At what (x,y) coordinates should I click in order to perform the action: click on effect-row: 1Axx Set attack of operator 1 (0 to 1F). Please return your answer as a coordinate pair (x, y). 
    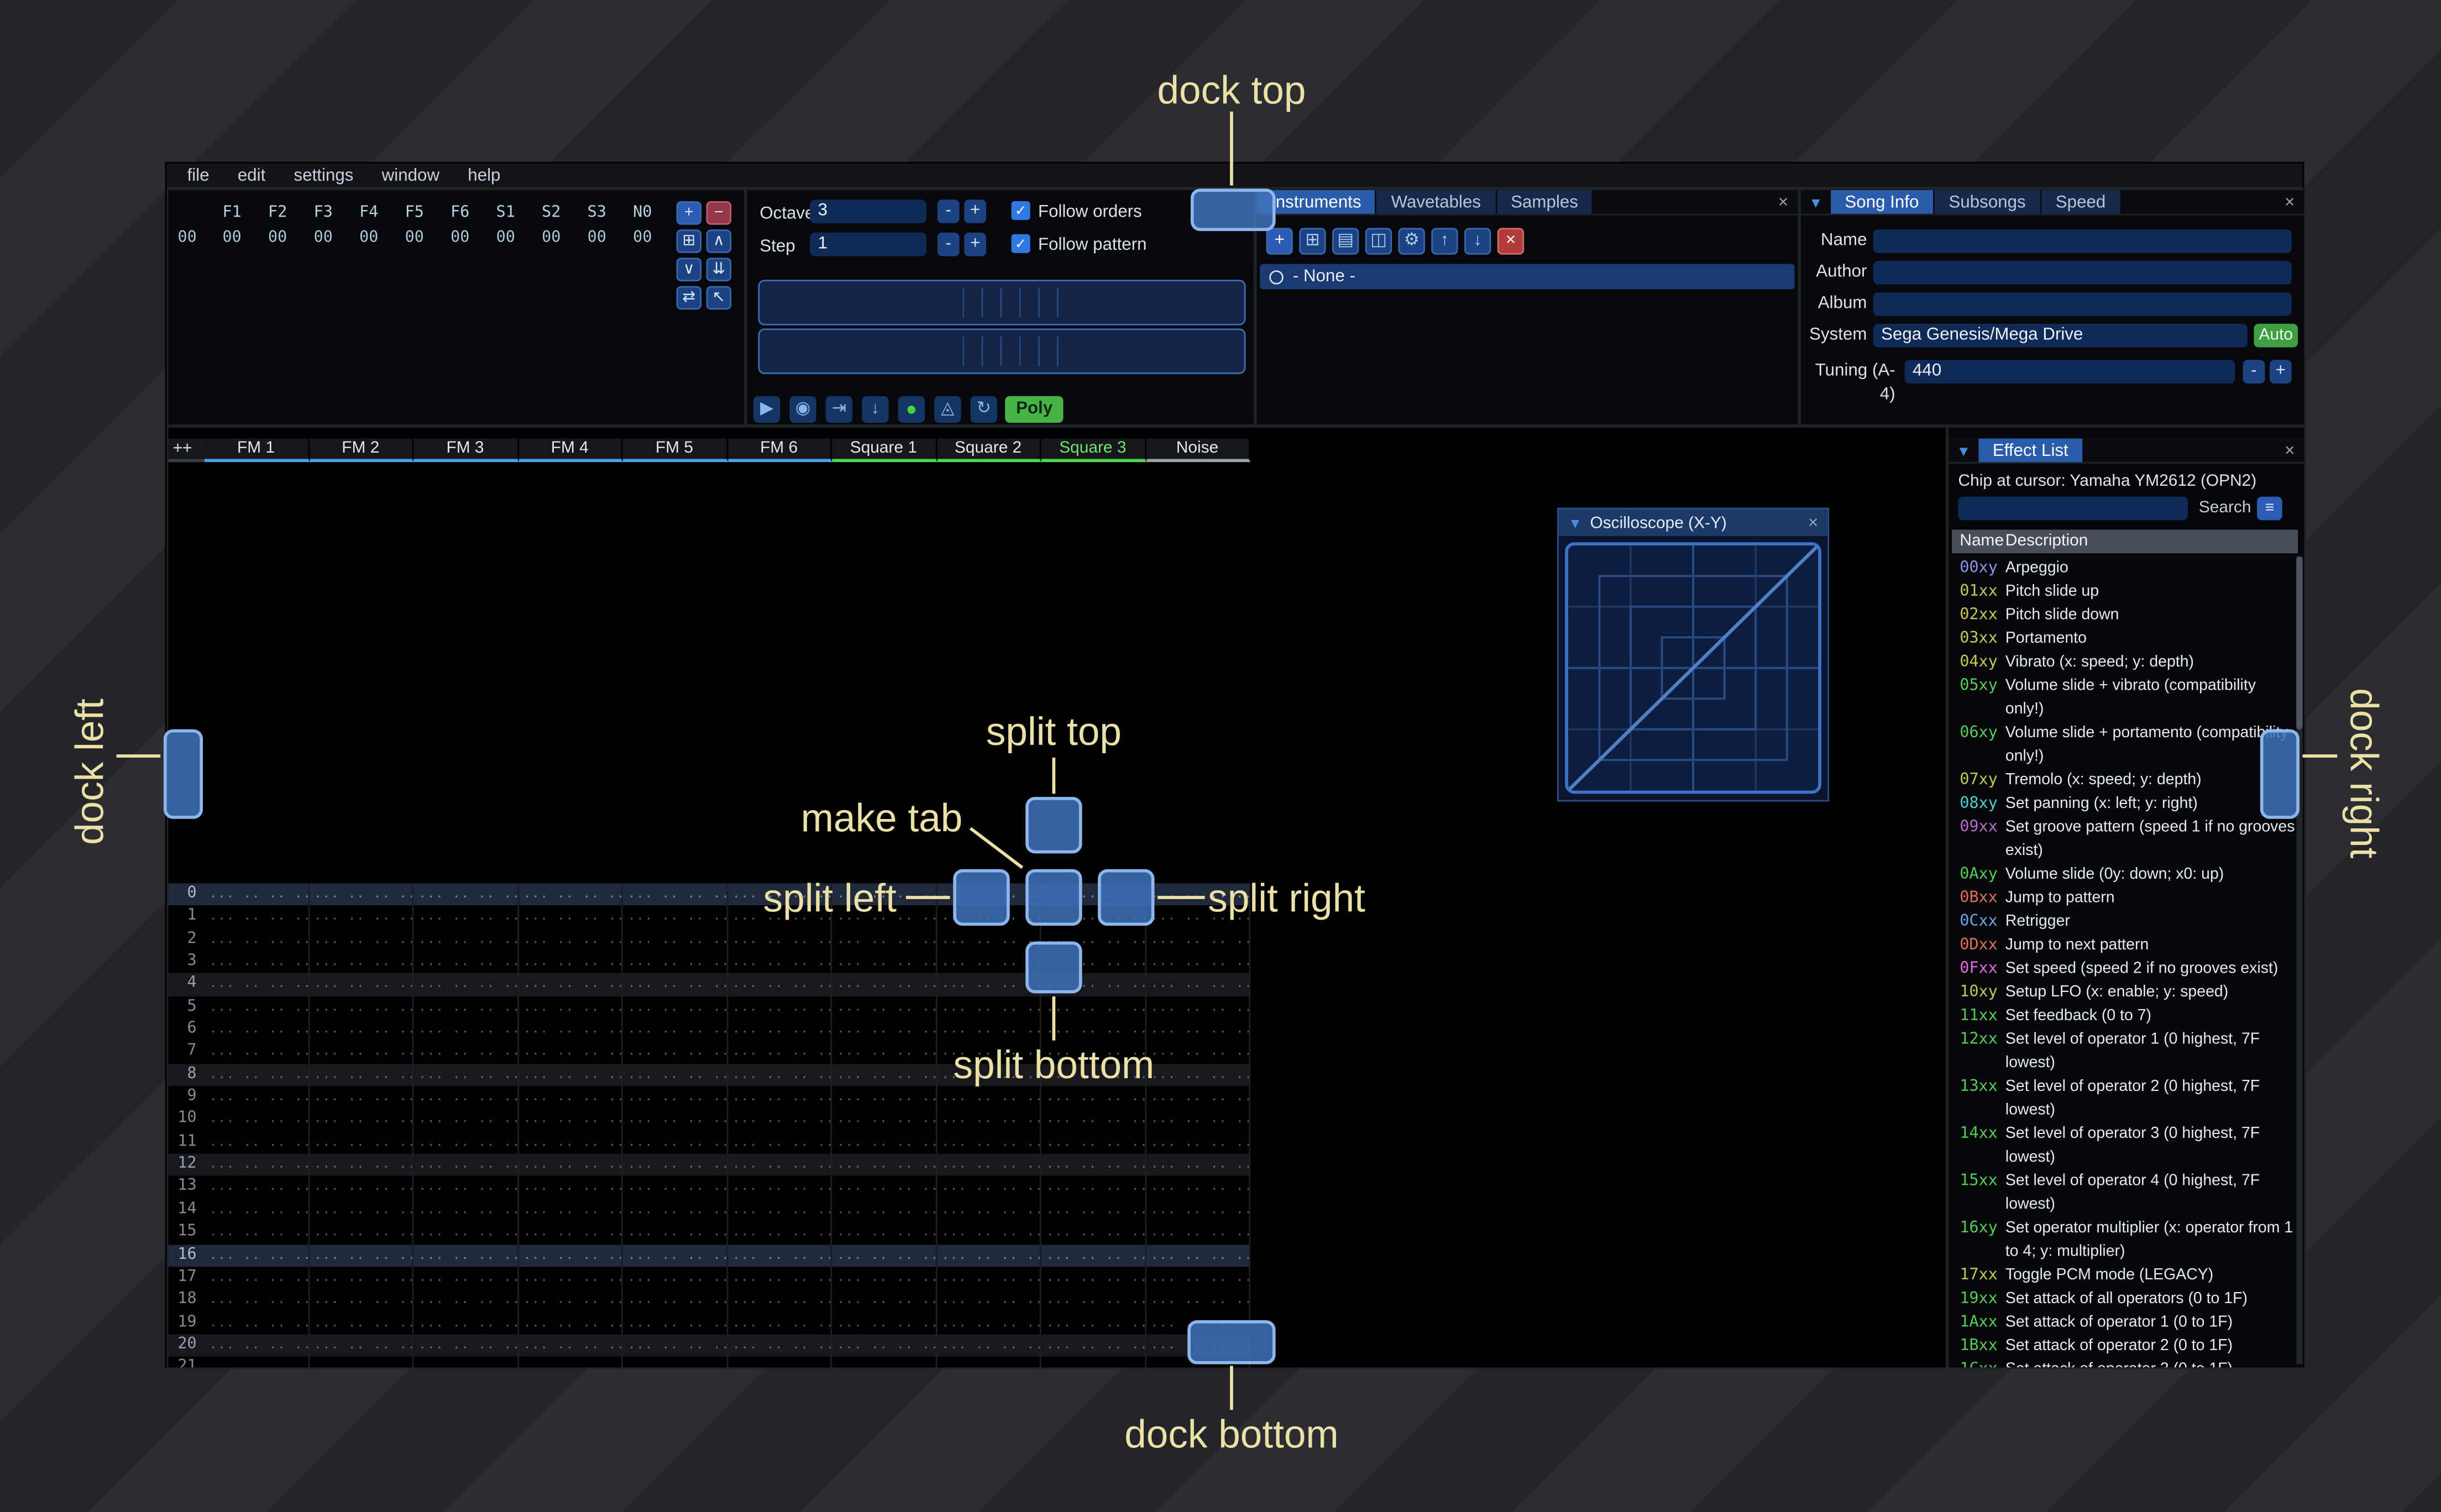
    Looking at the image, I should click on (2123, 1323).